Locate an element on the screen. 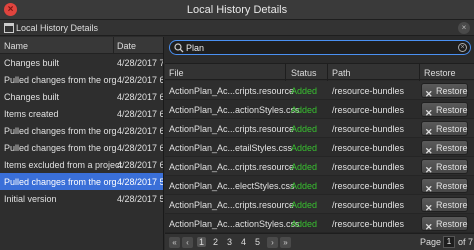 The height and width of the screenshot is (250, 474). search-input is located at coordinates (321, 47).